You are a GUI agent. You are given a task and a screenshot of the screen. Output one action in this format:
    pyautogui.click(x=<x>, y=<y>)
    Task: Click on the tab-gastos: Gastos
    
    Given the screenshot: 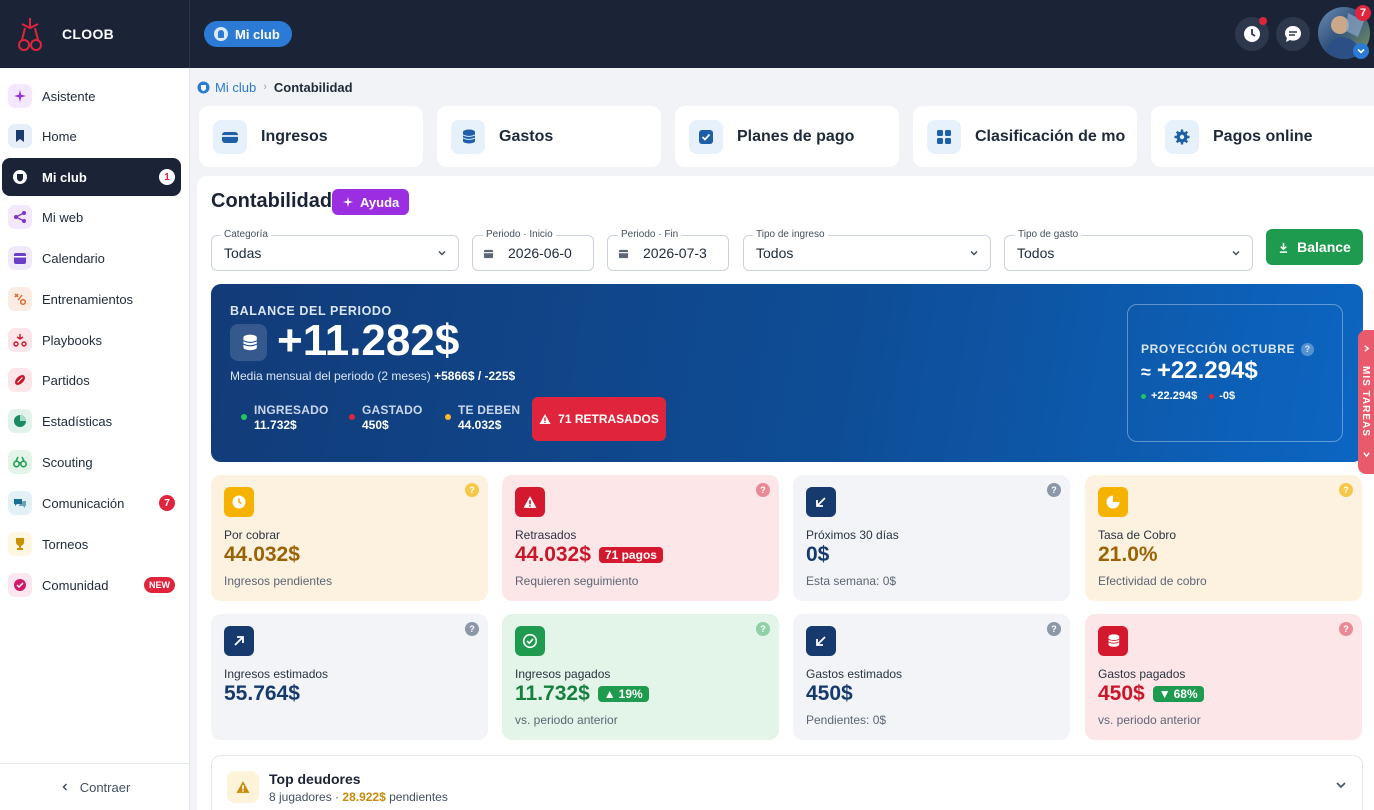 What is the action you would take?
    pyautogui.click(x=549, y=136)
    